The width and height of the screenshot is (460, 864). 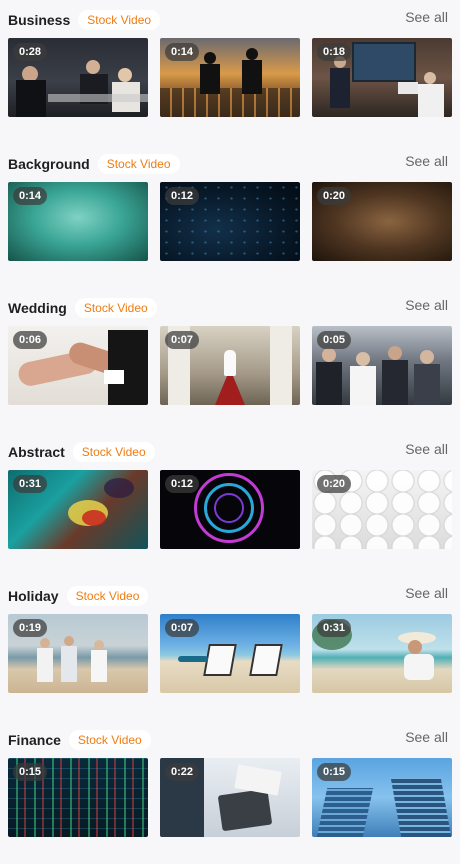 What do you see at coordinates (334, 52) in the screenshot?
I see `video-duration: 0:18` at bounding box center [334, 52].